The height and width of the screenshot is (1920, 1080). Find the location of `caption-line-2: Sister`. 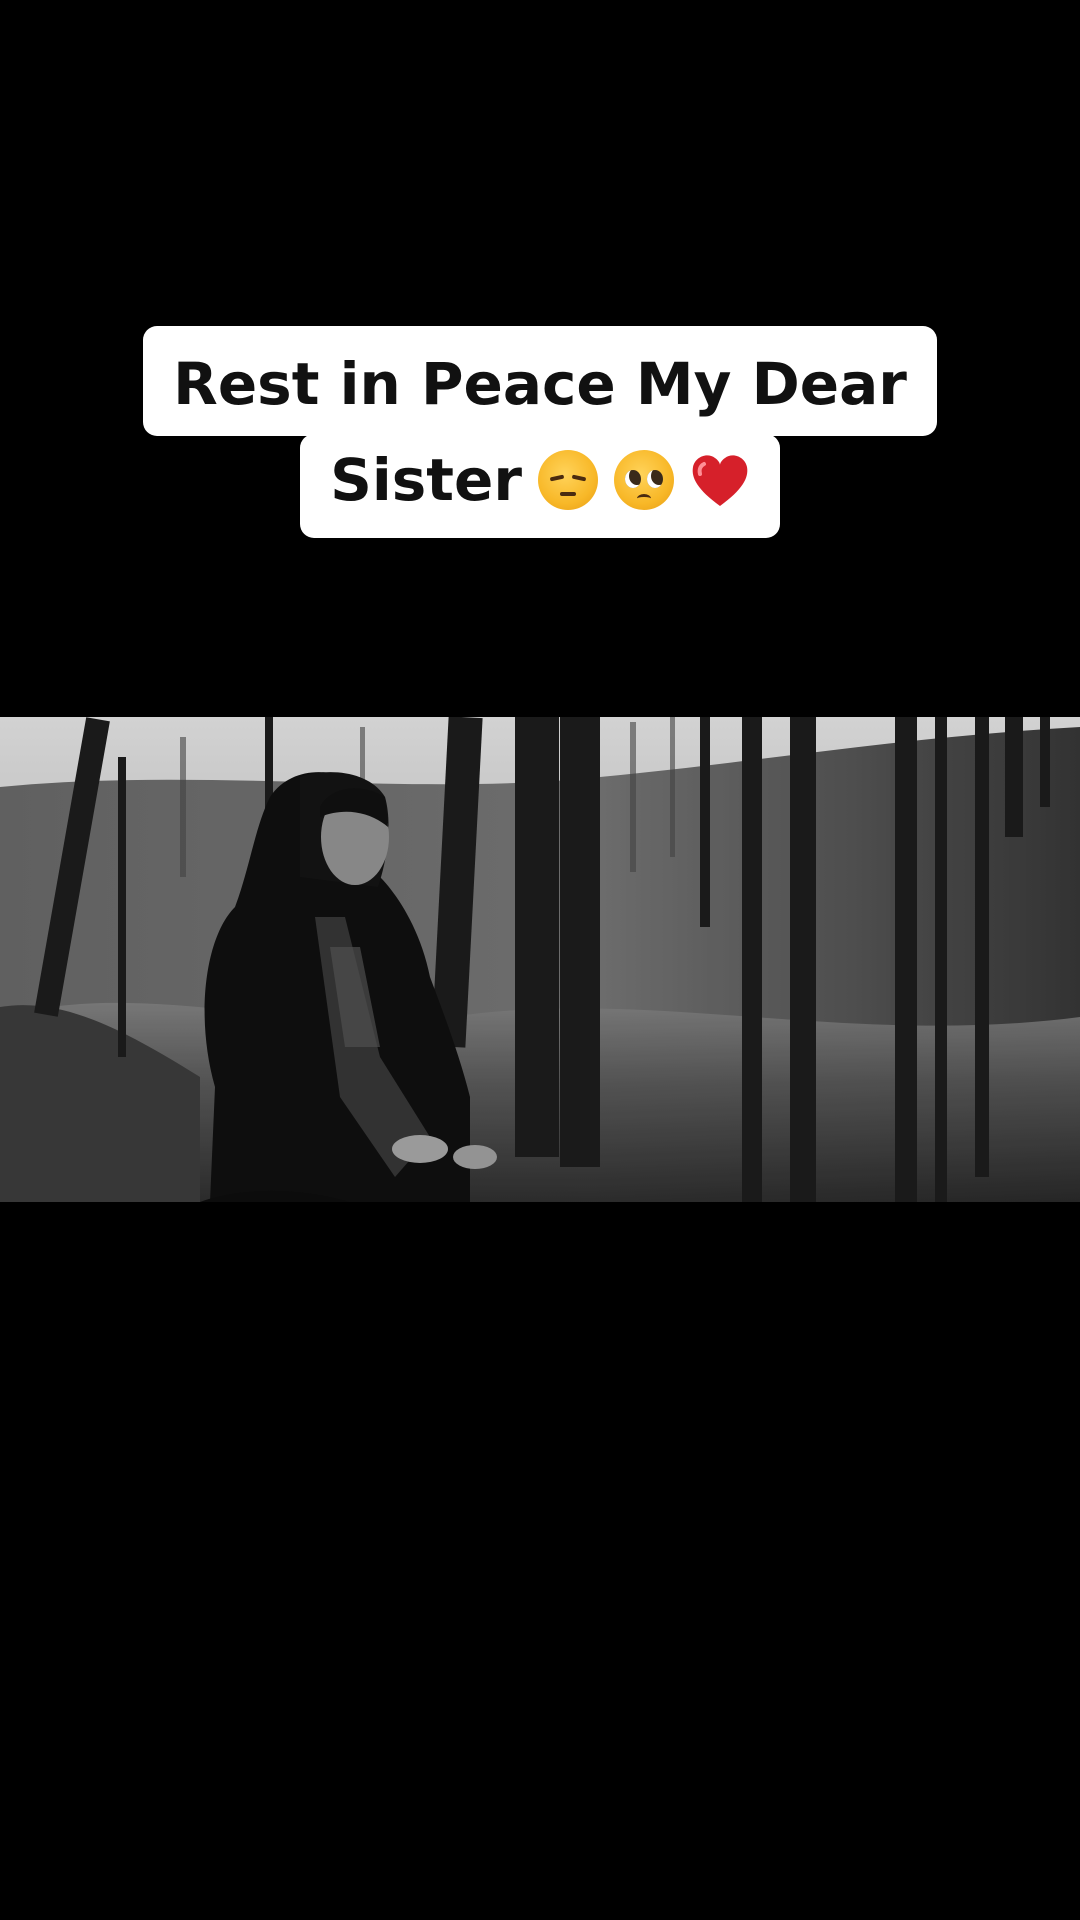

caption-line-2: Sister is located at coordinates (540, 486).